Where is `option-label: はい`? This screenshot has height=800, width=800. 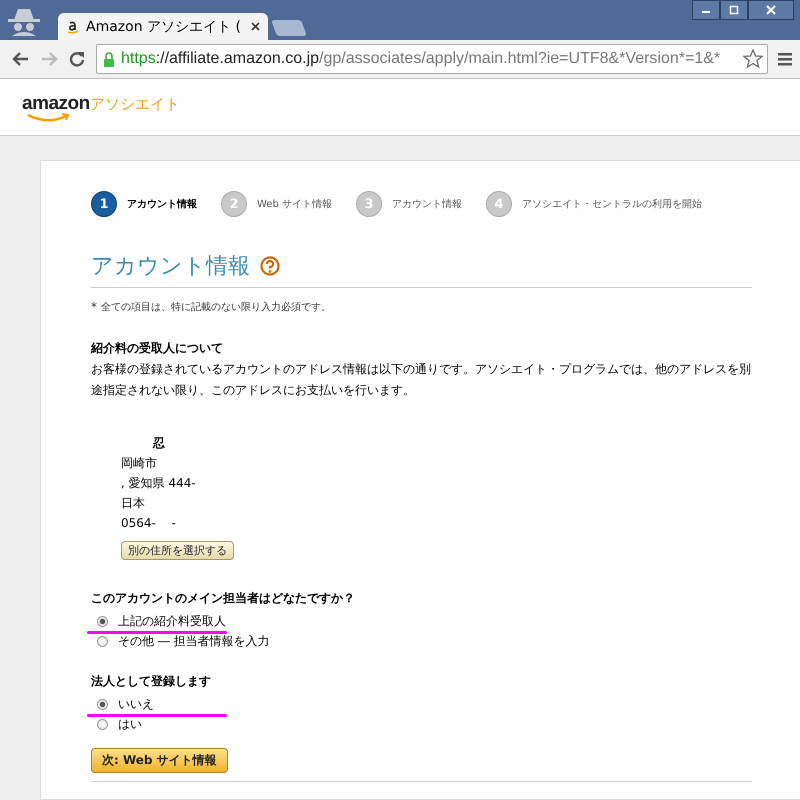 option-label: はい is located at coordinates (130, 724).